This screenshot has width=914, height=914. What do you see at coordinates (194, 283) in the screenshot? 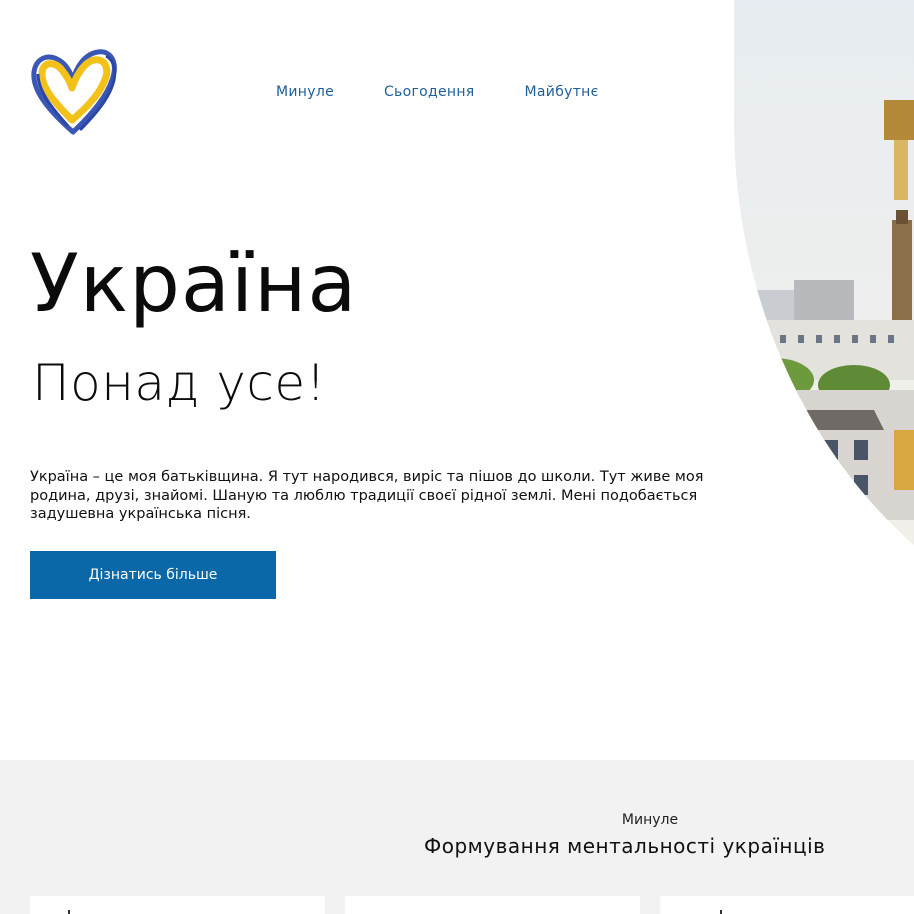
I see `page-title: Україна` at bounding box center [194, 283].